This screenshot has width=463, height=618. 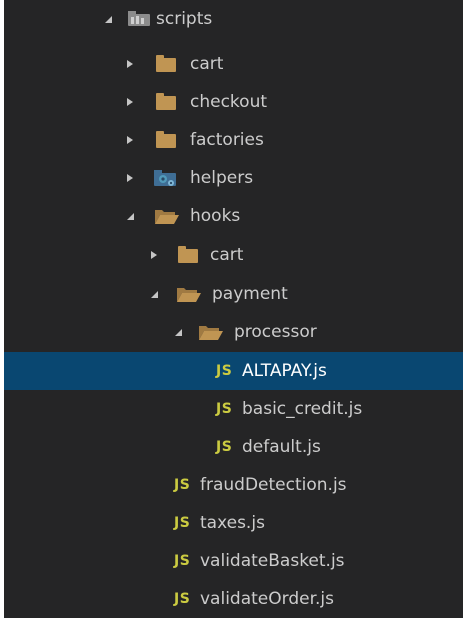 I want to click on tree-item-payment: payment, so click(x=233, y=294).